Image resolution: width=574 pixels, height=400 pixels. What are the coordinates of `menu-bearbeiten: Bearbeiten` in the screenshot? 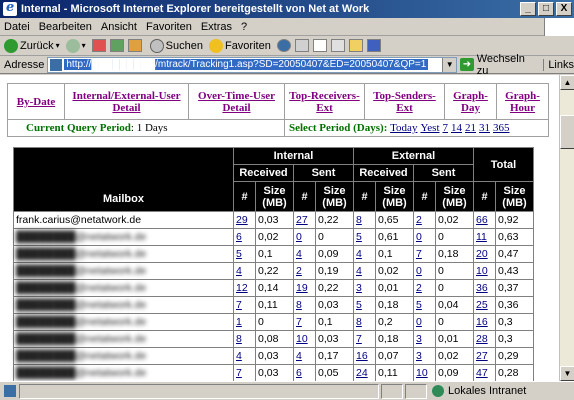 It's located at (65, 27).